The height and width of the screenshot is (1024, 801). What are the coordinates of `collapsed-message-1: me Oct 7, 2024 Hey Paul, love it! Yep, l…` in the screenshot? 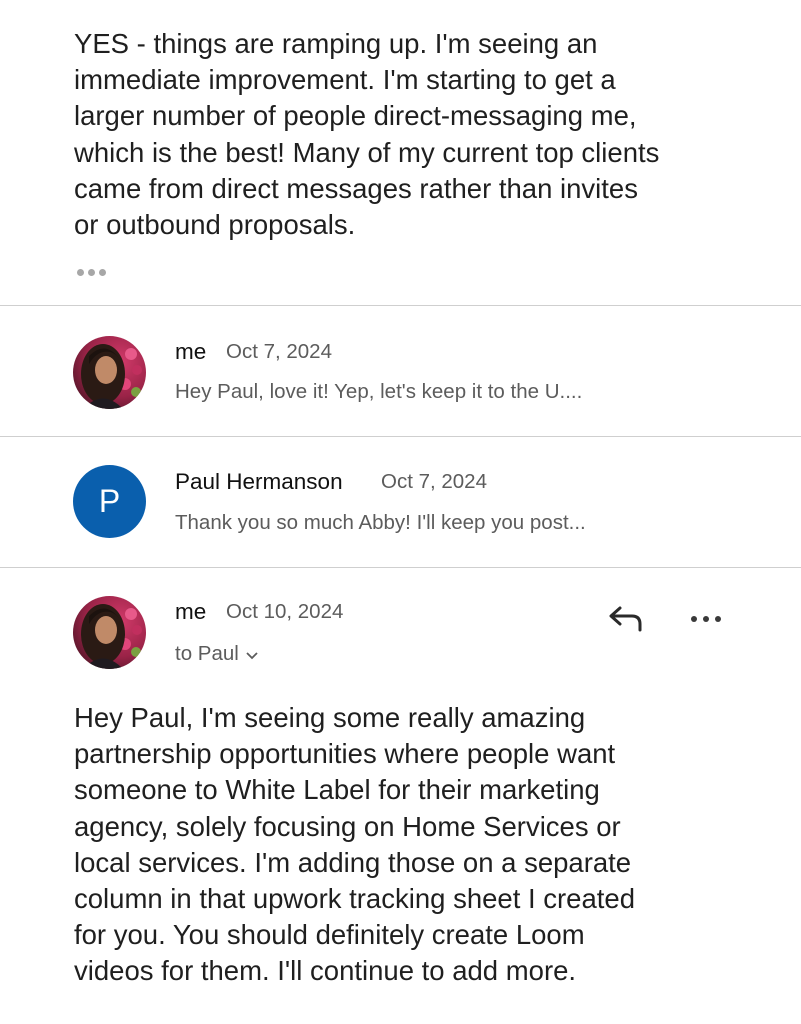 It's located at (400, 371).